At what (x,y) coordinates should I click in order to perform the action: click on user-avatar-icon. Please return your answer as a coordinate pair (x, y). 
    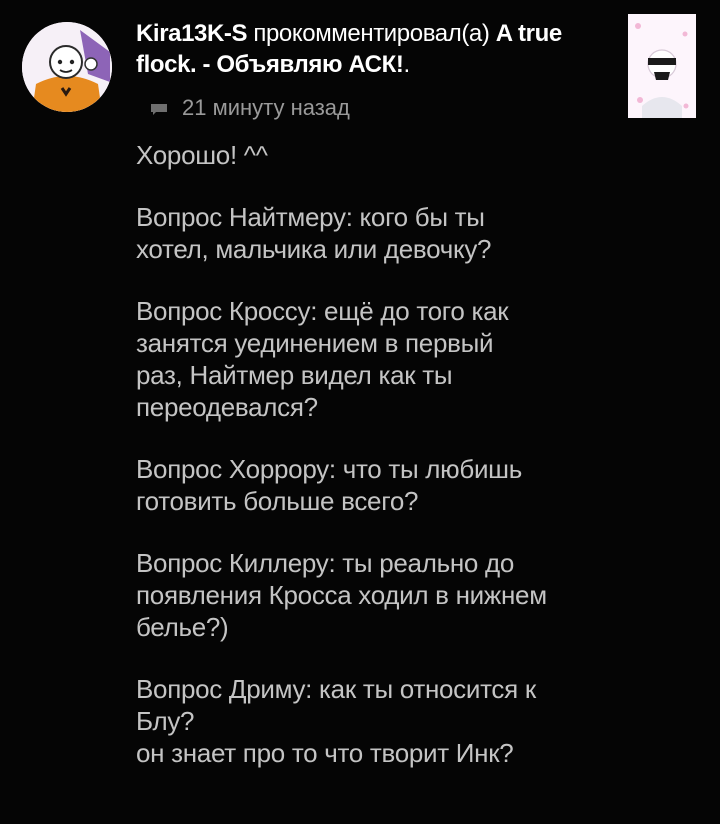
    Looking at the image, I should click on (67, 67).